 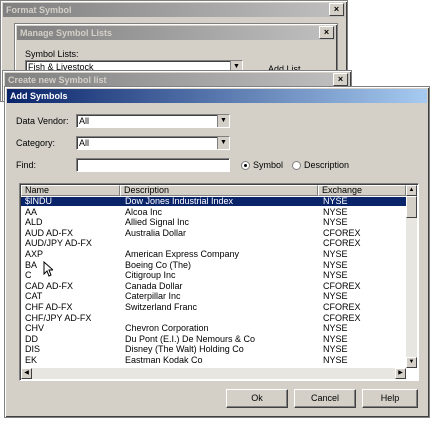 What do you see at coordinates (213, 222) in the screenshot?
I see `table-row: ALD Allied Signal Inc NYSE` at bounding box center [213, 222].